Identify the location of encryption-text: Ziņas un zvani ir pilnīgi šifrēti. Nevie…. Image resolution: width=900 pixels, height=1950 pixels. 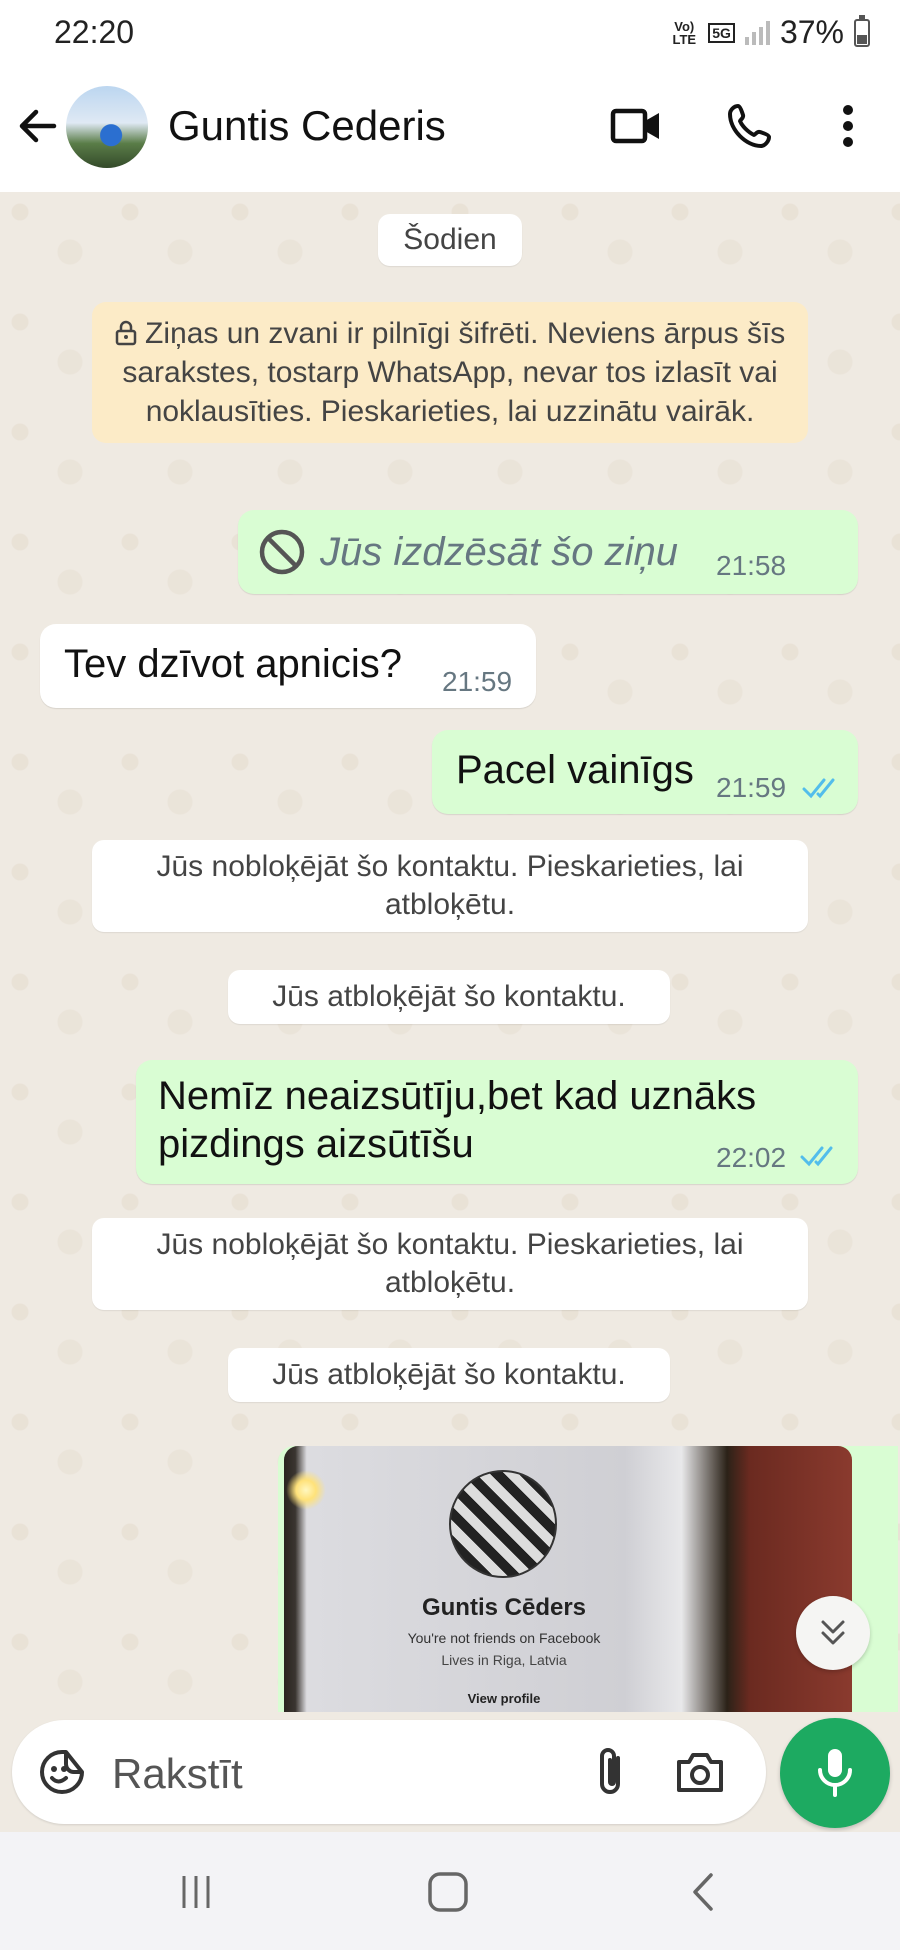
(454, 372).